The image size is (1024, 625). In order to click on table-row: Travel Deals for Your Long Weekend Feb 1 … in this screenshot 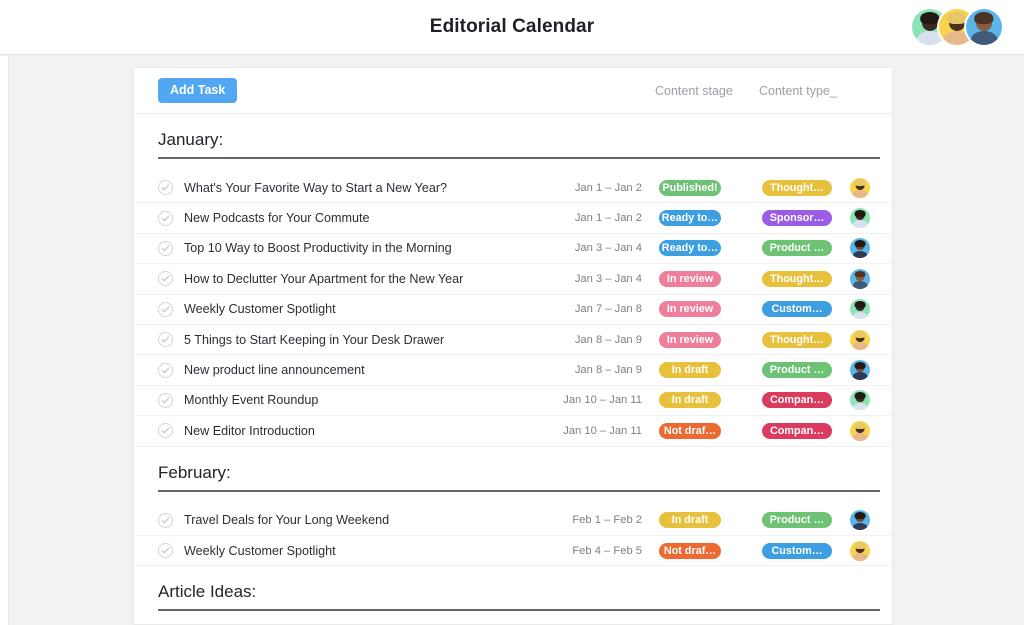, I will do `click(513, 521)`.